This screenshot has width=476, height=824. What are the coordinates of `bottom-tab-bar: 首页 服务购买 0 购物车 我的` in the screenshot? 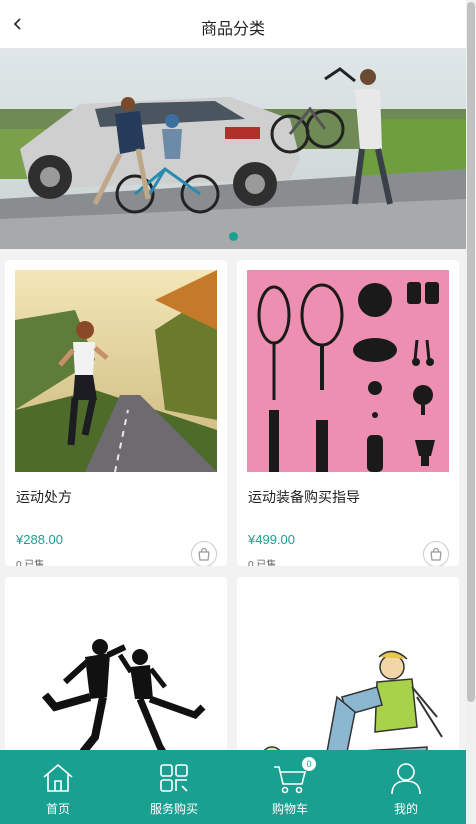 It's located at (233, 787).